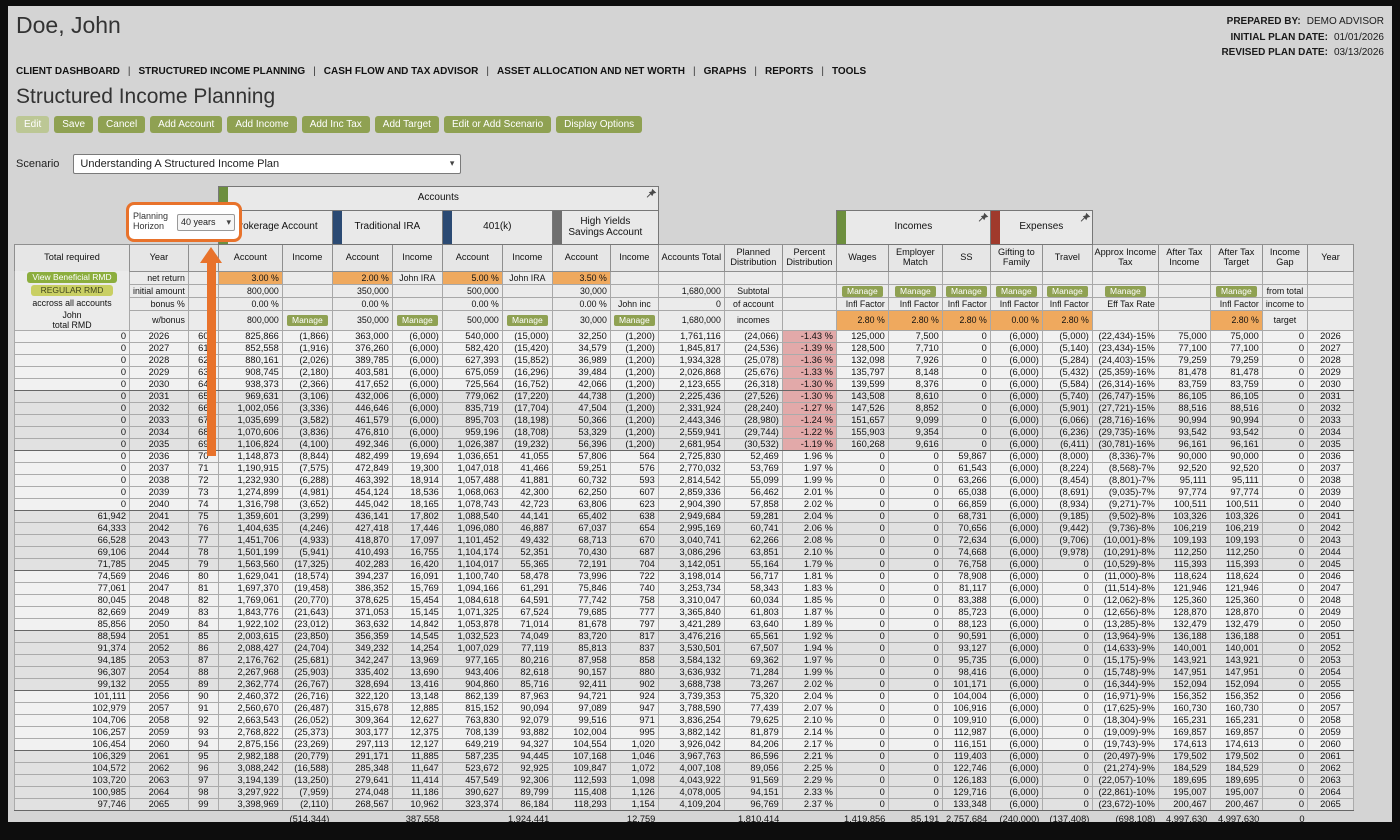  I want to click on data-cell: 335,402, so click(362, 673).